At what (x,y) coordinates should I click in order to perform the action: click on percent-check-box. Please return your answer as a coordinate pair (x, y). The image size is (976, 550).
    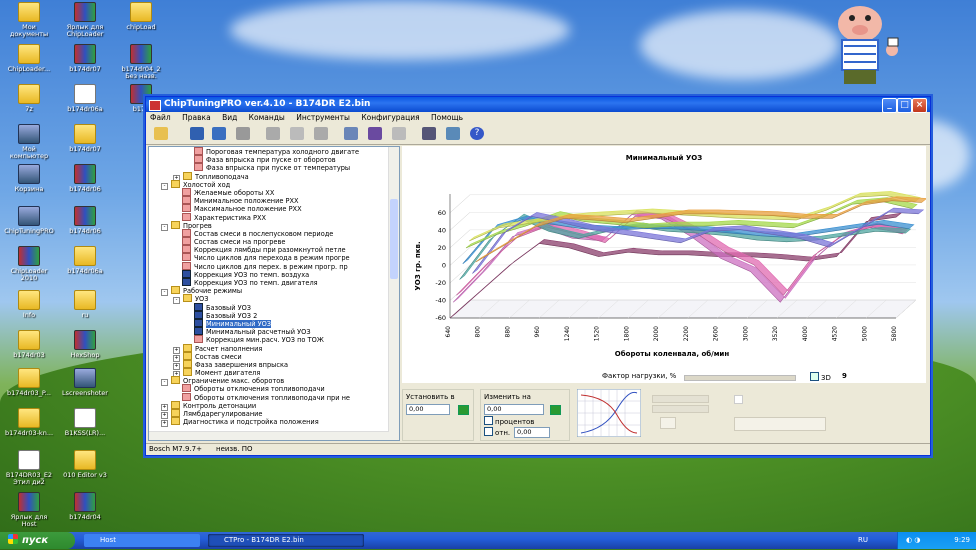
    Looking at the image, I should click on (488, 420).